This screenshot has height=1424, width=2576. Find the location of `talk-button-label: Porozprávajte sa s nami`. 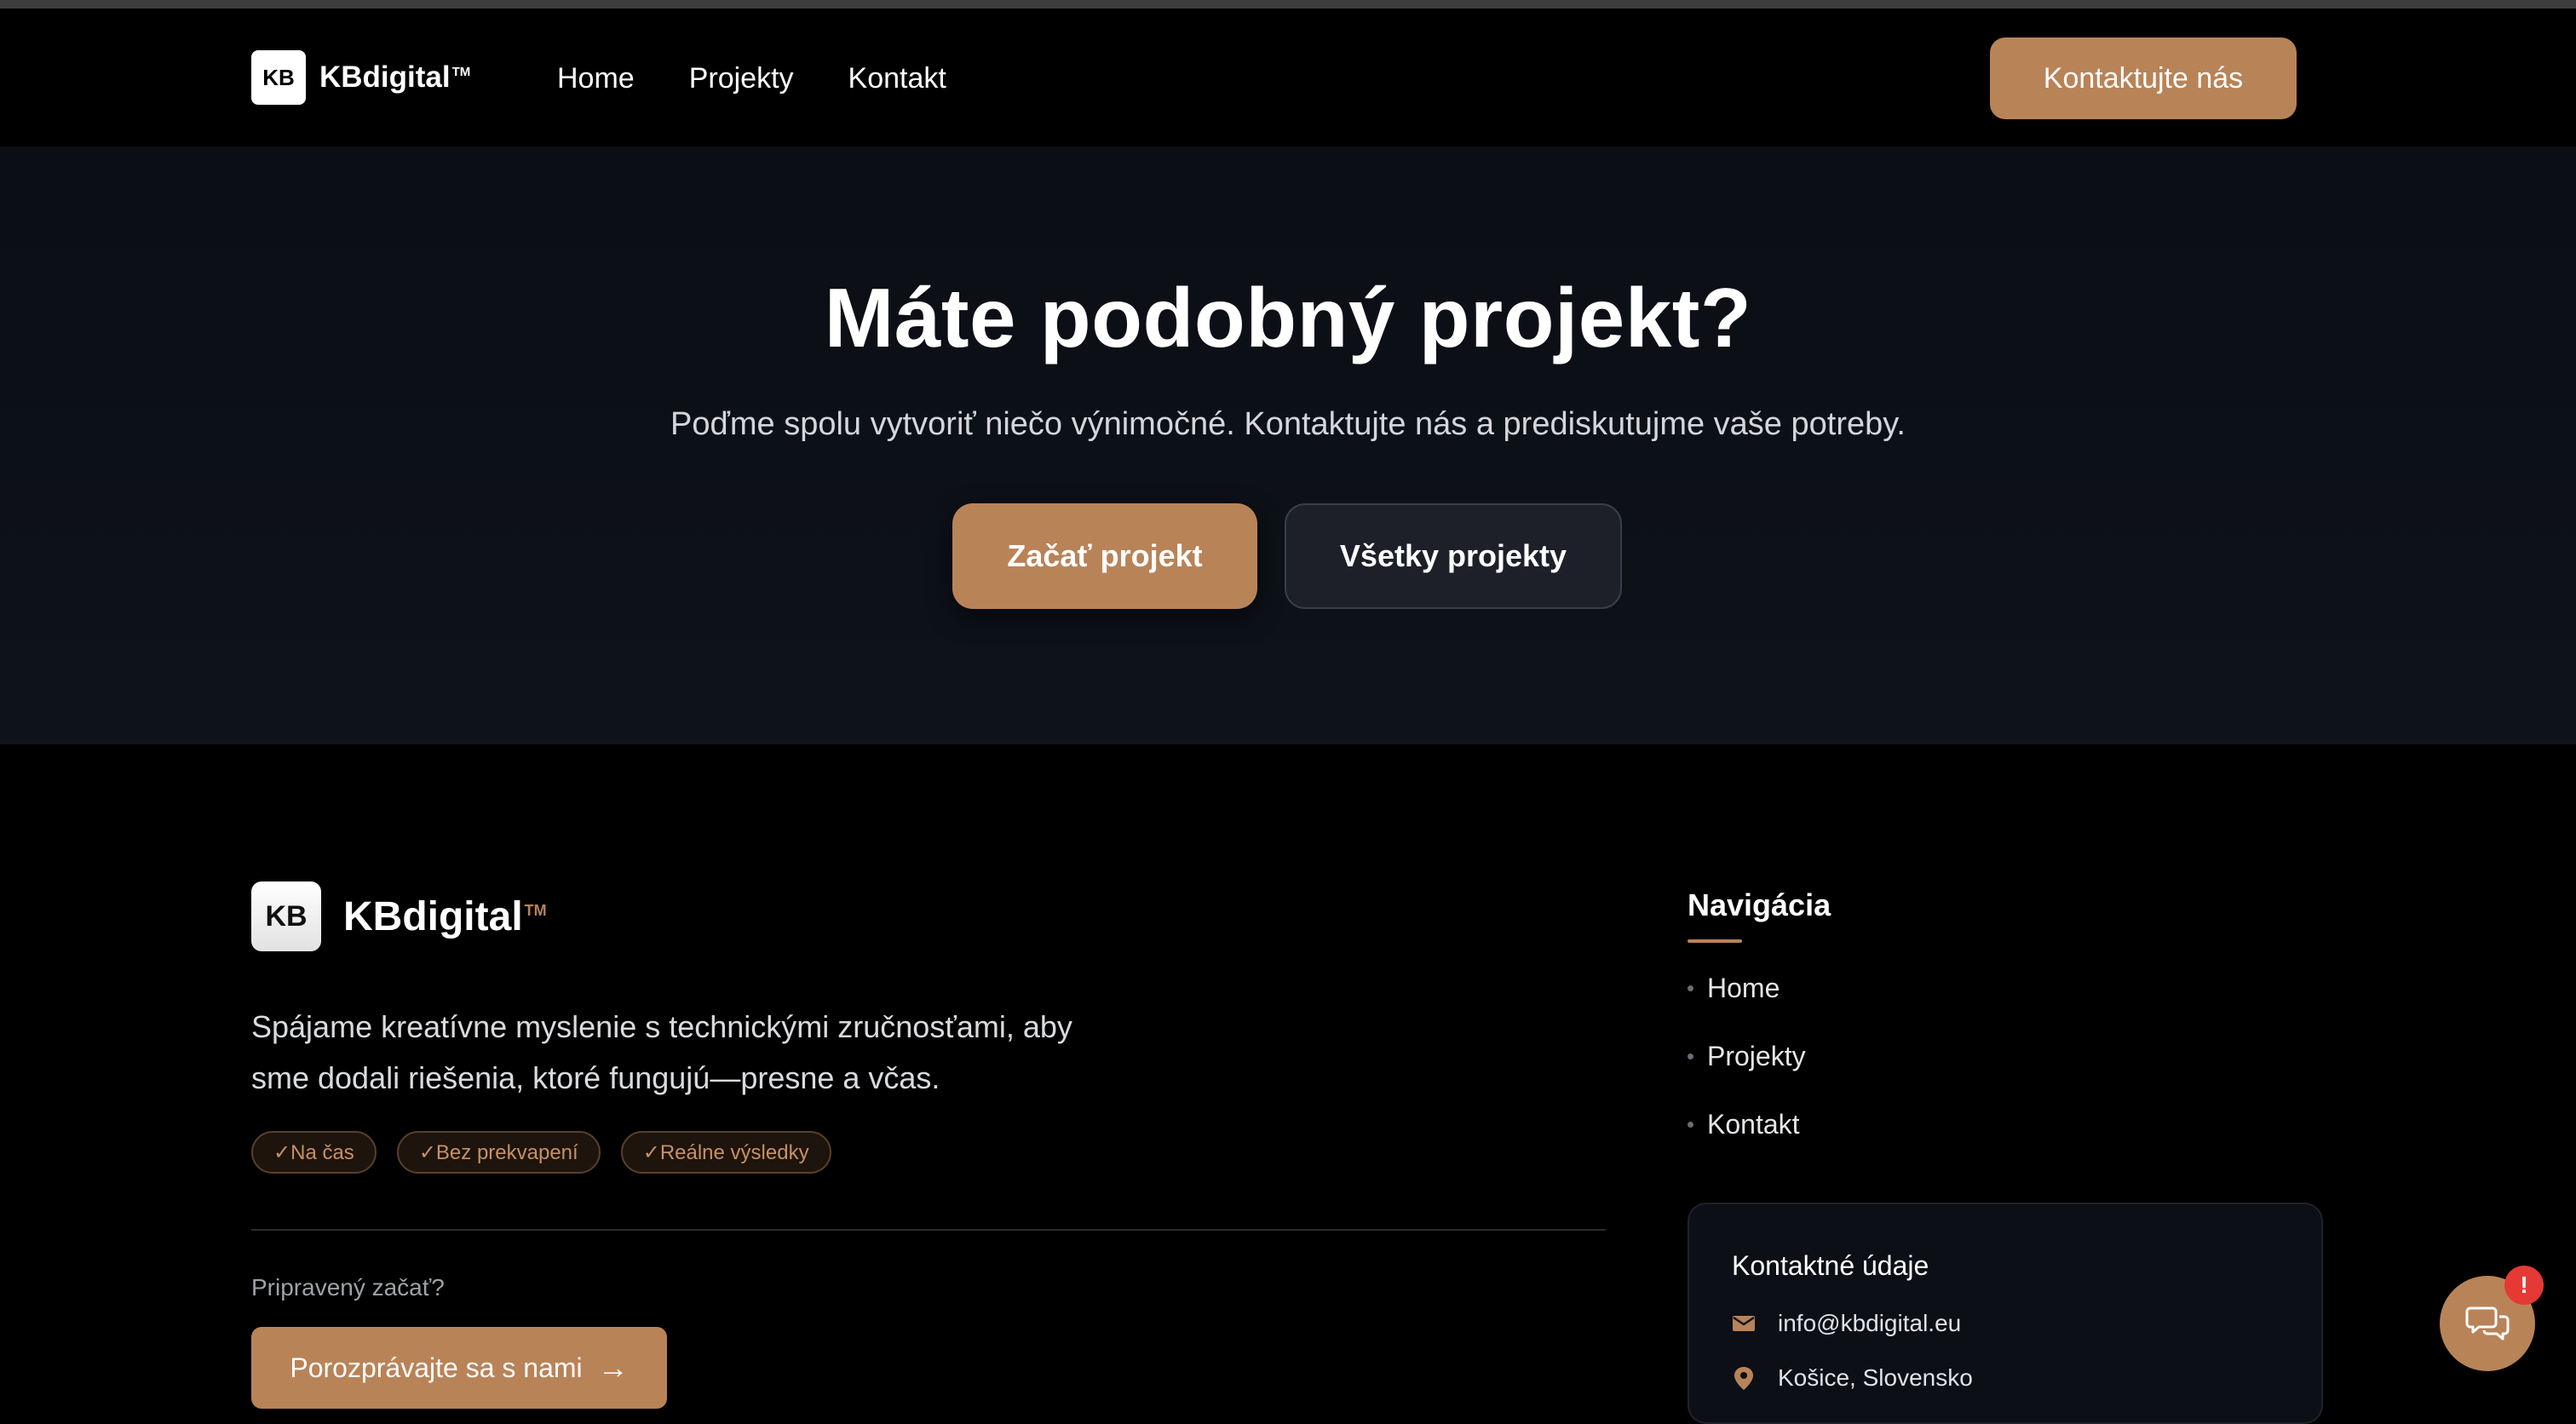

talk-button-label: Porozprávajte sa s nami is located at coordinates (436, 1368).